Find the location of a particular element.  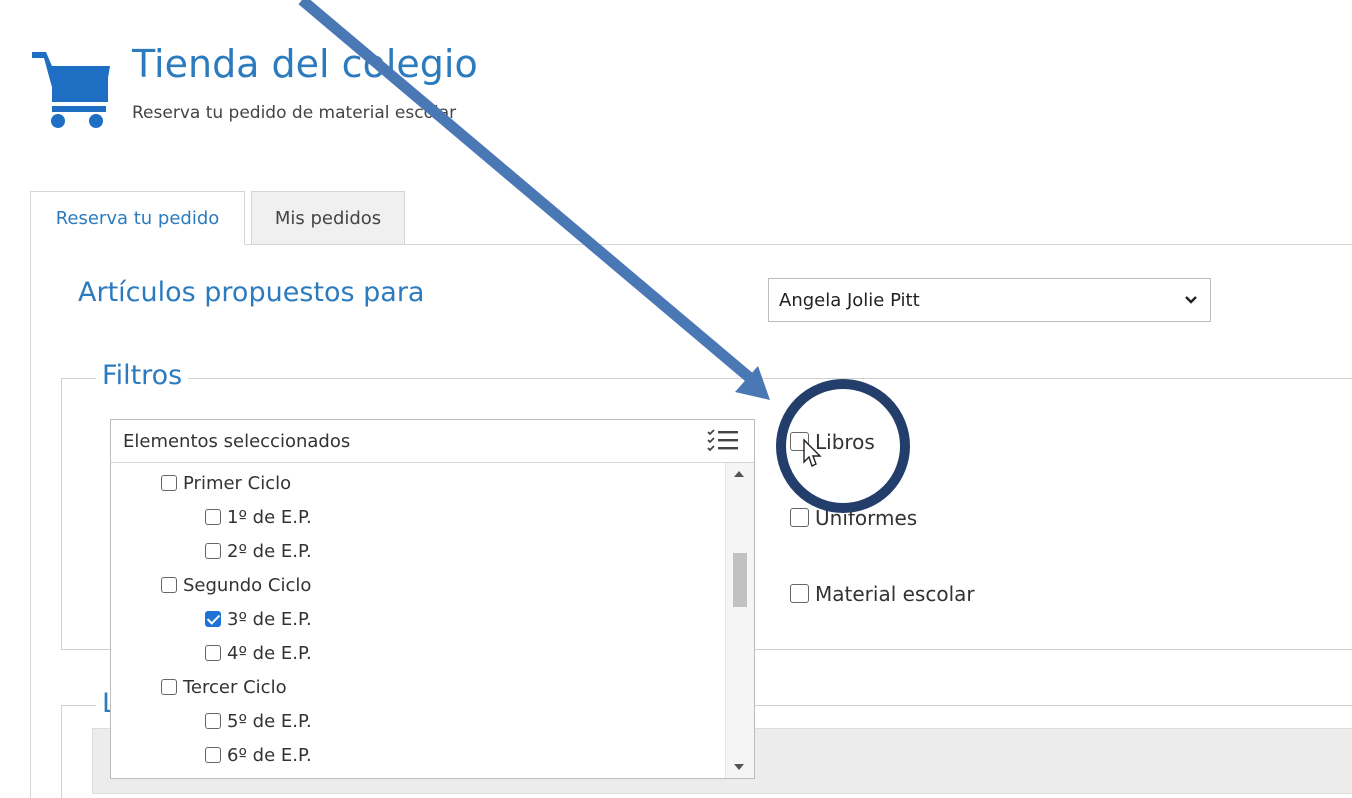

scroll-down-icon is located at coordinates (739, 767).